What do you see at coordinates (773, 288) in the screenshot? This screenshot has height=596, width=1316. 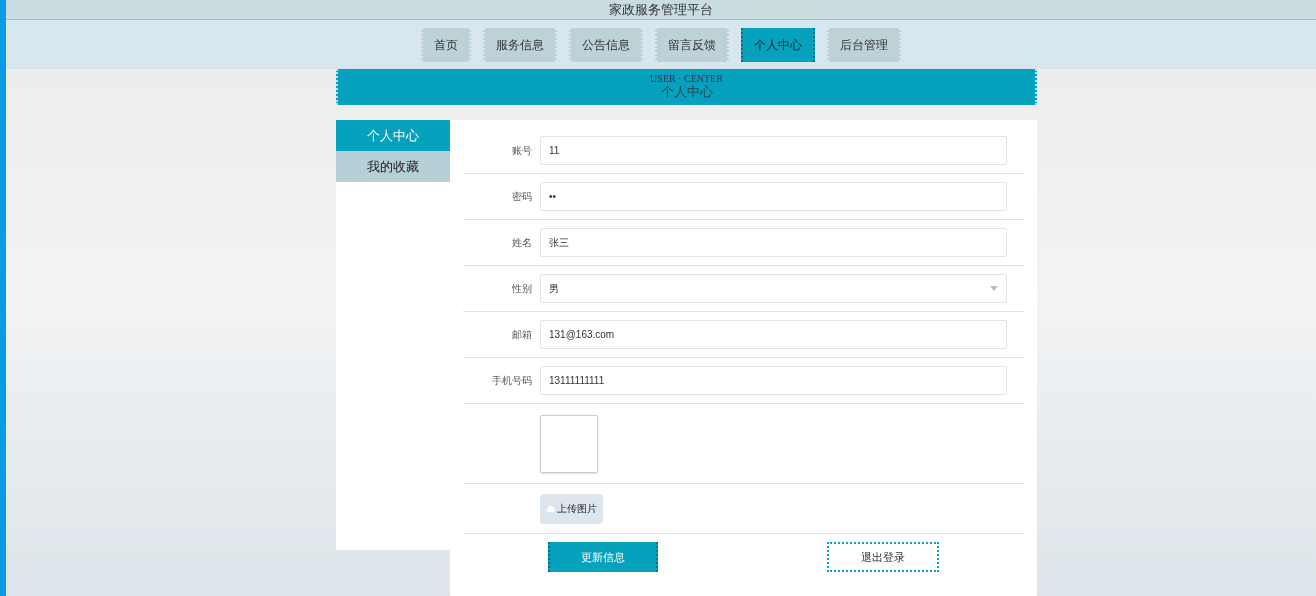 I see `gender-select: 男` at bounding box center [773, 288].